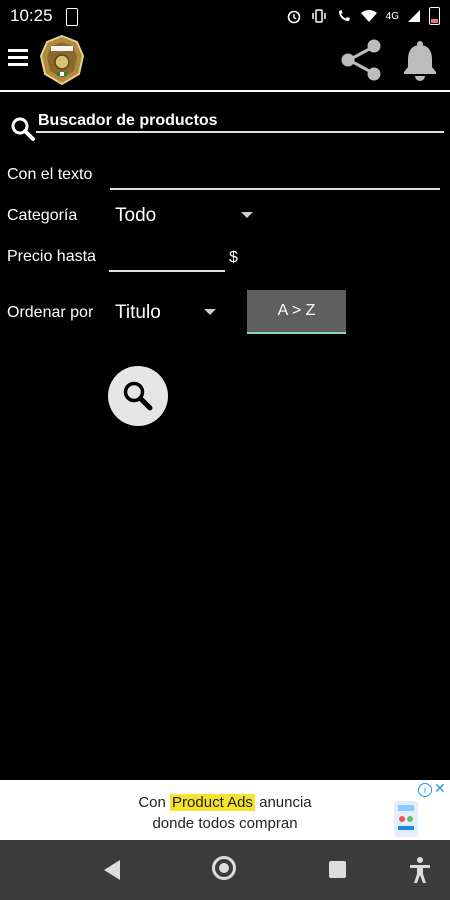  I want to click on sim-card-icon, so click(72, 17).